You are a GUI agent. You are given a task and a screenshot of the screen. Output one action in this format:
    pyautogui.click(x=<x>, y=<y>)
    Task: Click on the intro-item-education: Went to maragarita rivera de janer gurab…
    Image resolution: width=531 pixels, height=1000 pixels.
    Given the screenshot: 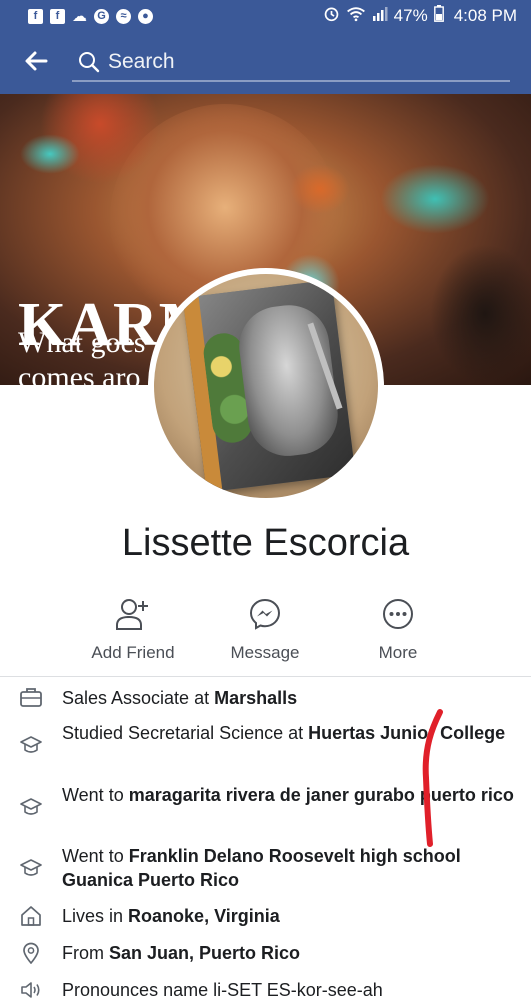 What is the action you would take?
    pyautogui.click(x=265, y=808)
    